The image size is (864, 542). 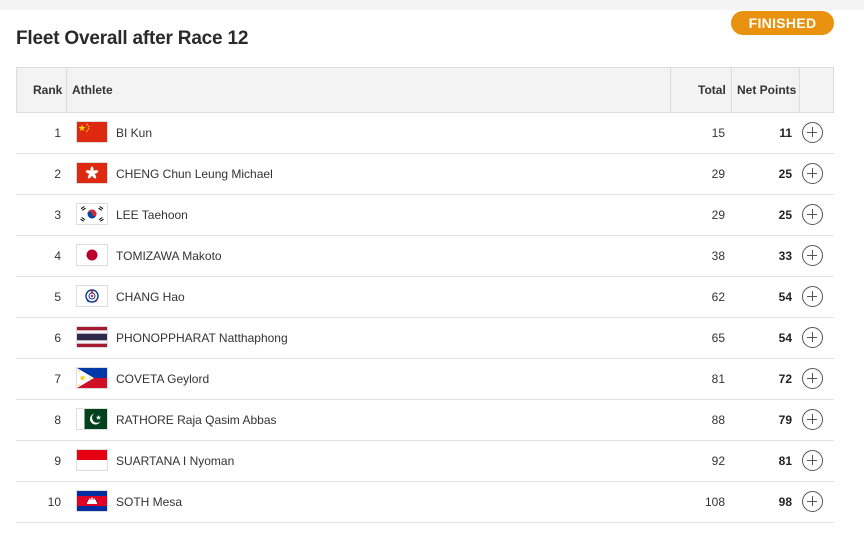 What do you see at coordinates (57, 133) in the screenshot?
I see `rank-cell: 1` at bounding box center [57, 133].